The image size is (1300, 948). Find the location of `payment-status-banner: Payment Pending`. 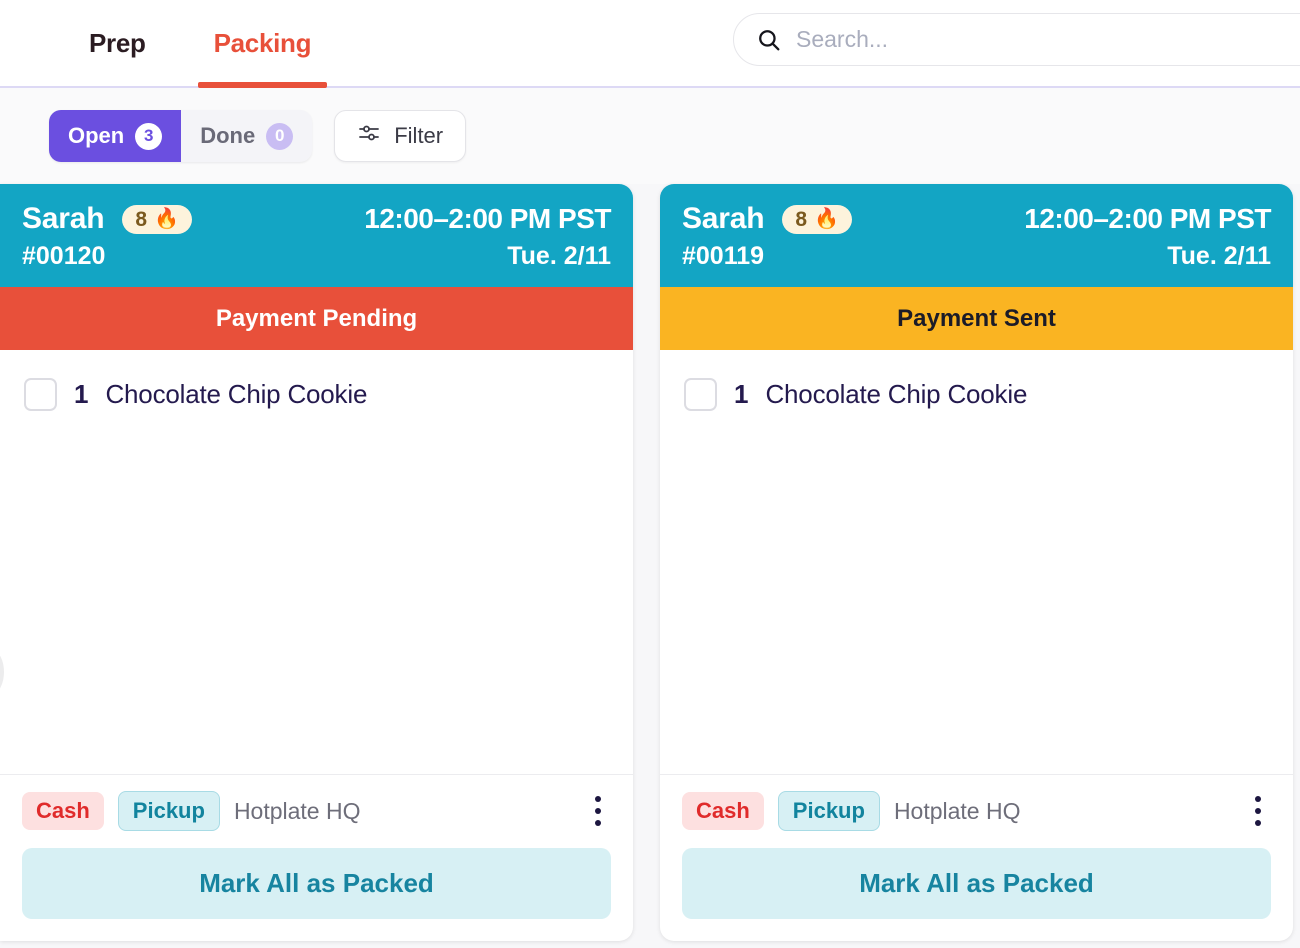

payment-status-banner: Payment Pending is located at coordinates (316, 318).